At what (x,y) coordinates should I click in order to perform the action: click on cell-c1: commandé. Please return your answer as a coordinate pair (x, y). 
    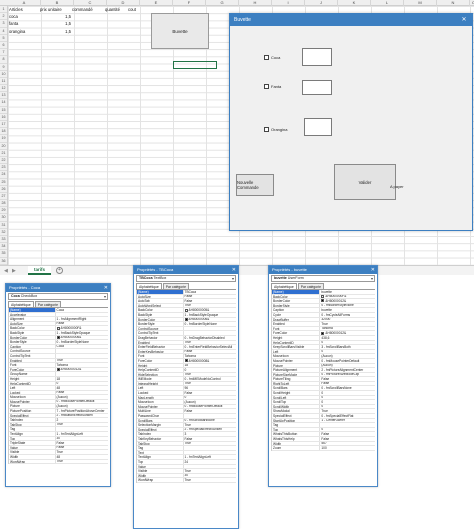
    Looking at the image, I should click on (82, 9).